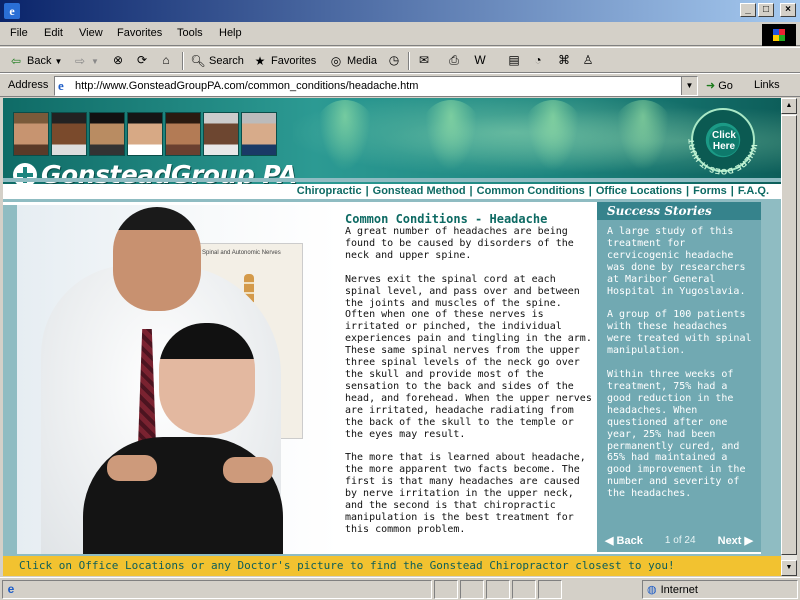  Describe the element at coordinates (679, 589) in the screenshot. I see `zone-label: Internet` at that location.